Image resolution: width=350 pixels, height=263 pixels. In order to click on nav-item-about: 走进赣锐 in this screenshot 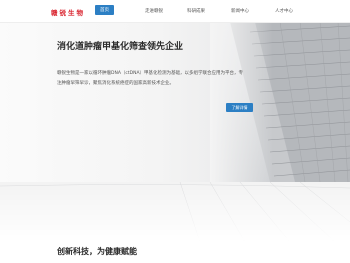, I will do `click(154, 11)`.